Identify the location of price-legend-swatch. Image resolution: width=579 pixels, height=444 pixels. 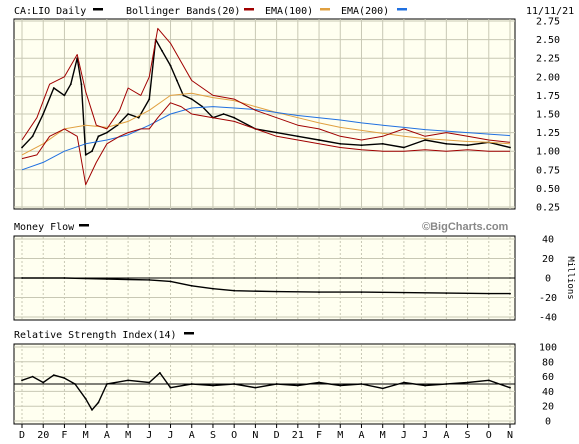
(98, 9).